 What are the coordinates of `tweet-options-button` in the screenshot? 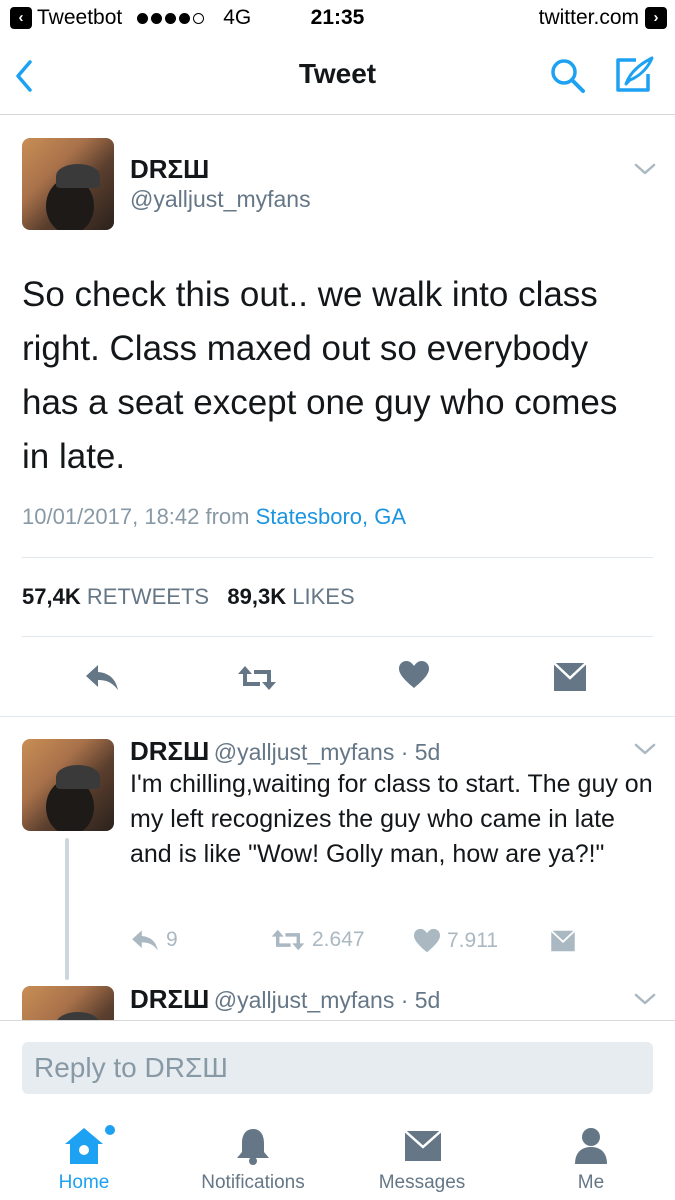 It's located at (645, 171).